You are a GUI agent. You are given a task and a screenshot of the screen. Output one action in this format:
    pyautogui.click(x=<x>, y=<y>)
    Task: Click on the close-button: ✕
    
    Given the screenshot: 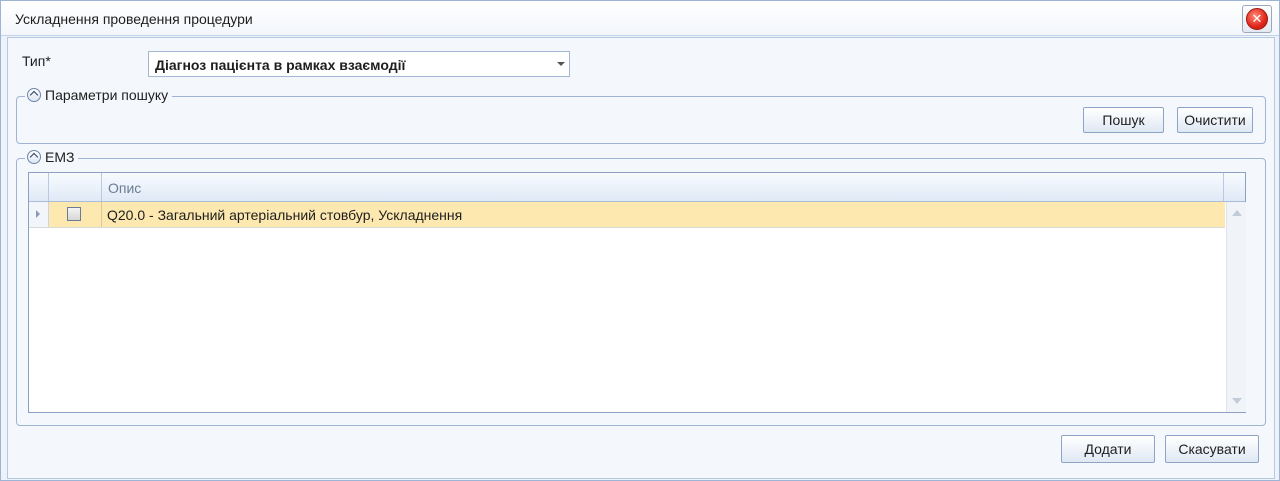 What is the action you would take?
    pyautogui.click(x=1257, y=19)
    